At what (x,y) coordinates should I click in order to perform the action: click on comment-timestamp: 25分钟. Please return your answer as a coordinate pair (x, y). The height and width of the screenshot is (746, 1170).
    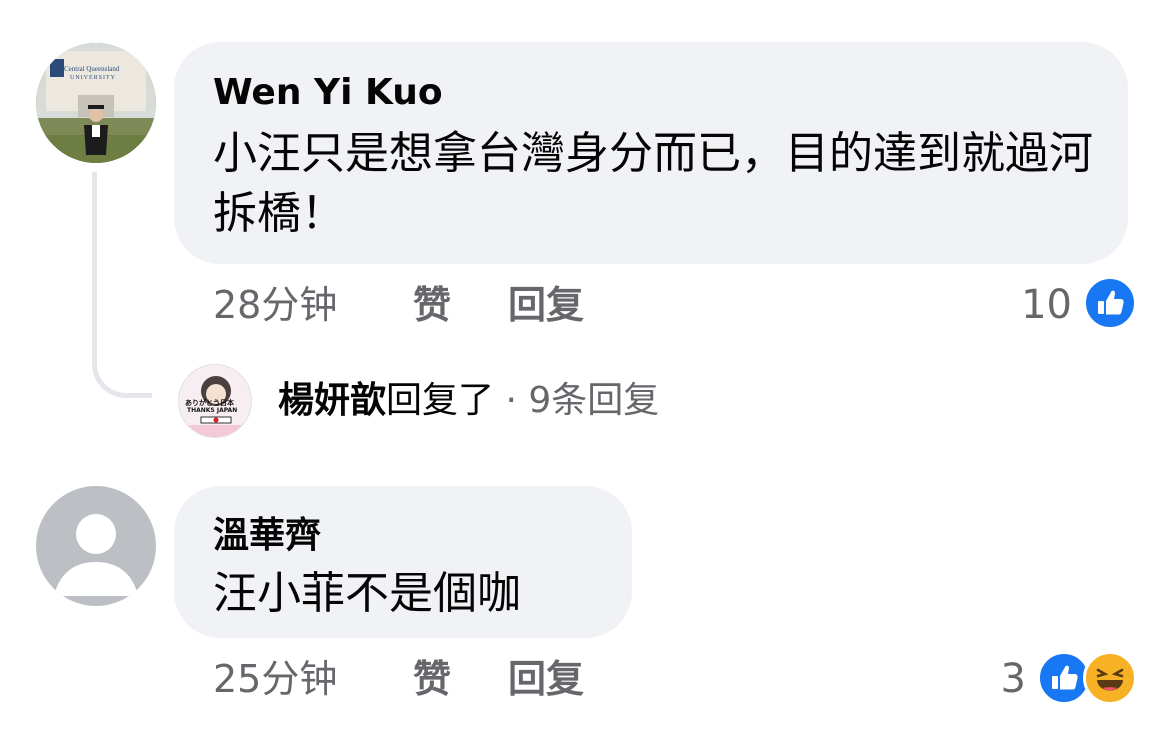
    Looking at the image, I should click on (275, 679).